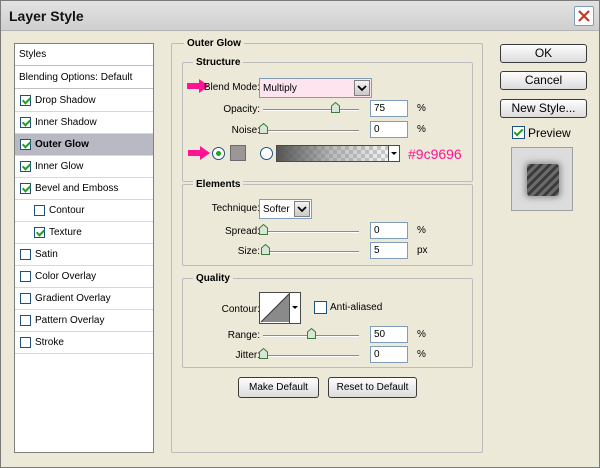  Describe the element at coordinates (242, 231) in the screenshot. I see `spread-label: Spread:` at that location.